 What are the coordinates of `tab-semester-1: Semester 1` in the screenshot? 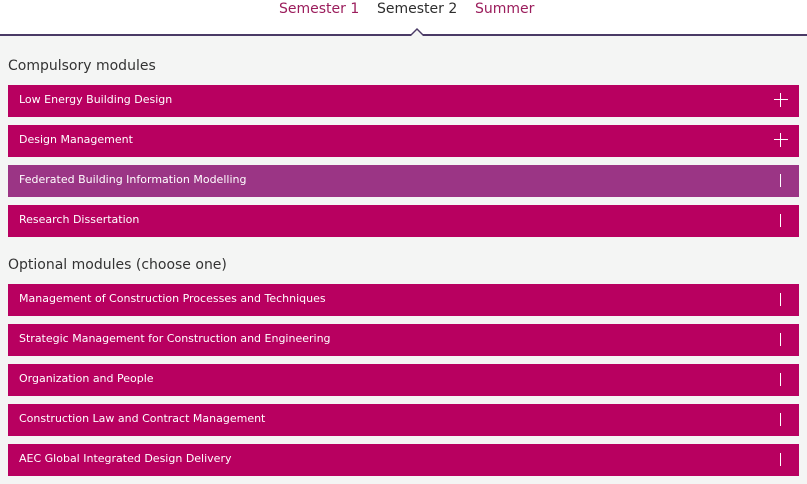 It's located at (319, 9).